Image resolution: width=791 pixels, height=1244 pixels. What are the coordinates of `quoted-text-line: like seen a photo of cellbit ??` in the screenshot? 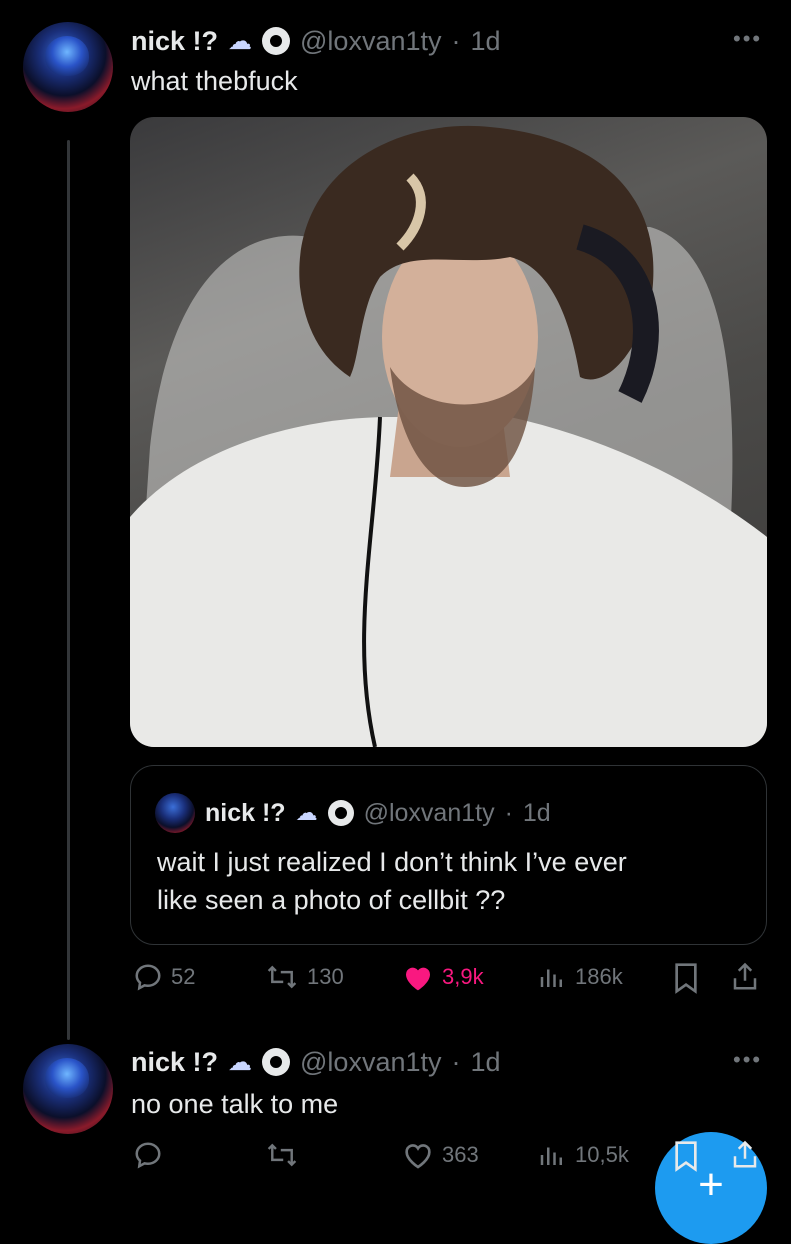 It's located at (331, 900).